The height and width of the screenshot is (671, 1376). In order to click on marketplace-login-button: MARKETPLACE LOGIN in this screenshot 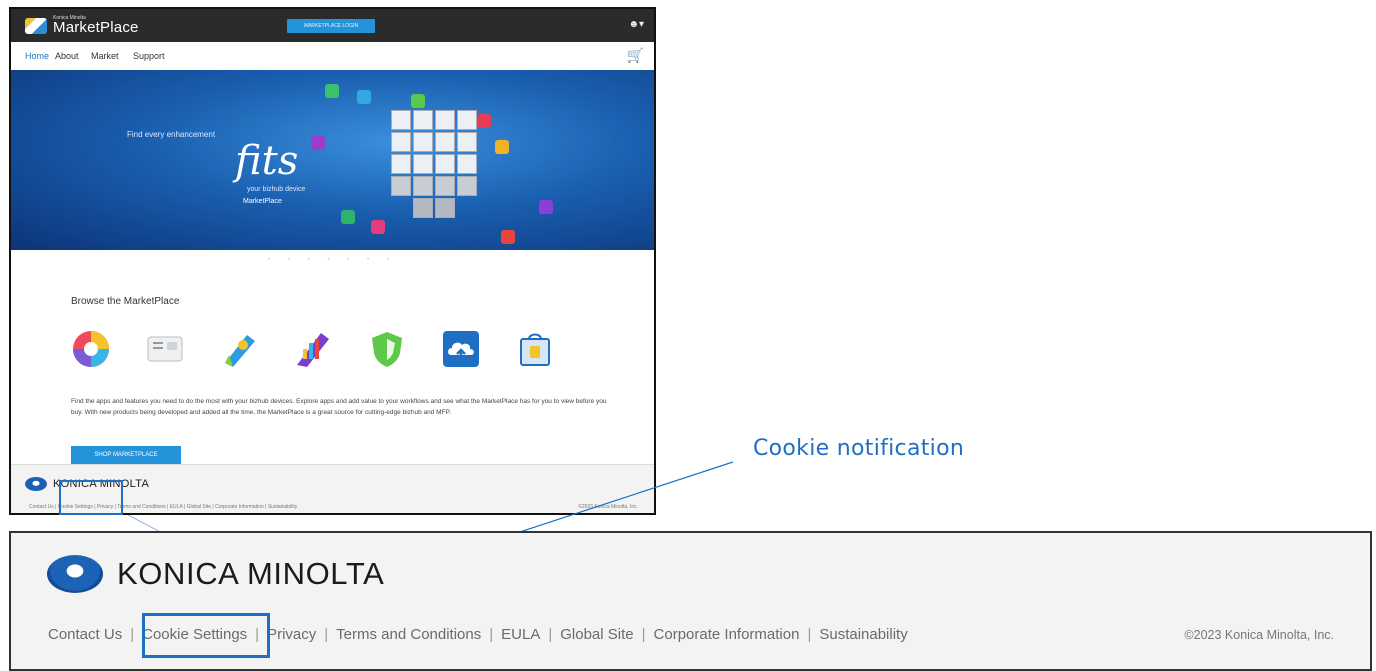, I will do `click(331, 26)`.